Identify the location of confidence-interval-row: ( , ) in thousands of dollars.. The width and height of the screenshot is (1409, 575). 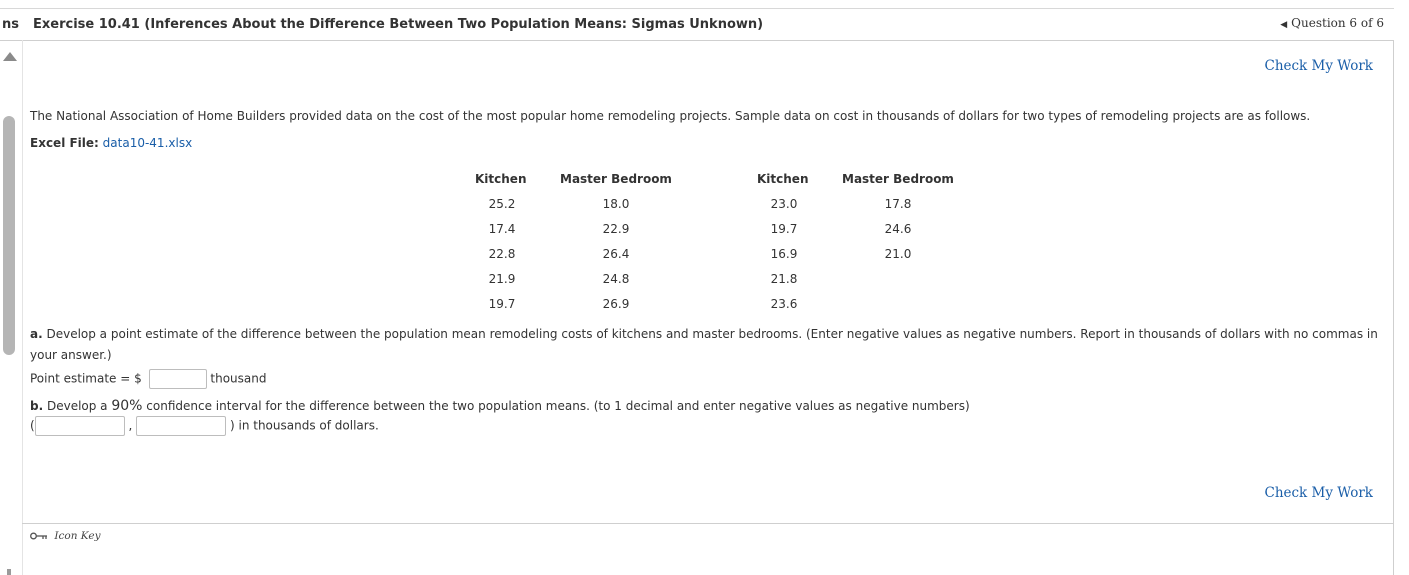
(204, 426).